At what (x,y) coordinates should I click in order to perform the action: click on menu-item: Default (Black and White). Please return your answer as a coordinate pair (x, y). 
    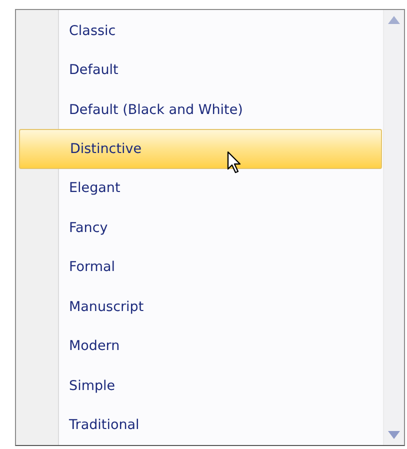
    Looking at the image, I should click on (221, 110).